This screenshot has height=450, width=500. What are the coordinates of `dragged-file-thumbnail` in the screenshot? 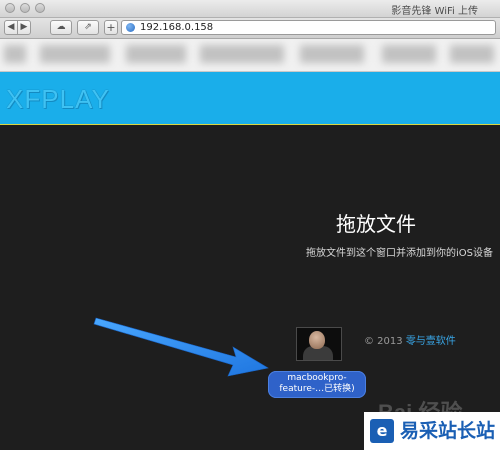 It's located at (319, 344).